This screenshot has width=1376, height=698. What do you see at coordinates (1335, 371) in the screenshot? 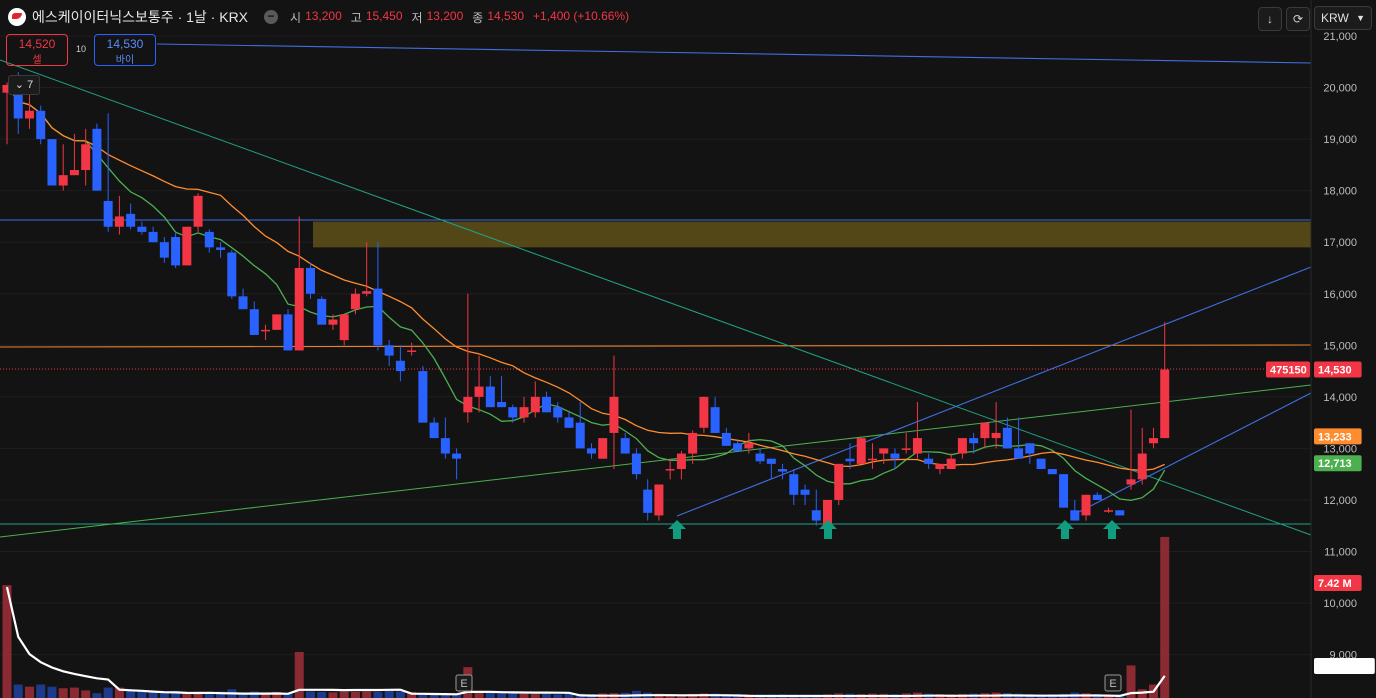
I see `price-tag-label: 14,530` at bounding box center [1335, 371].